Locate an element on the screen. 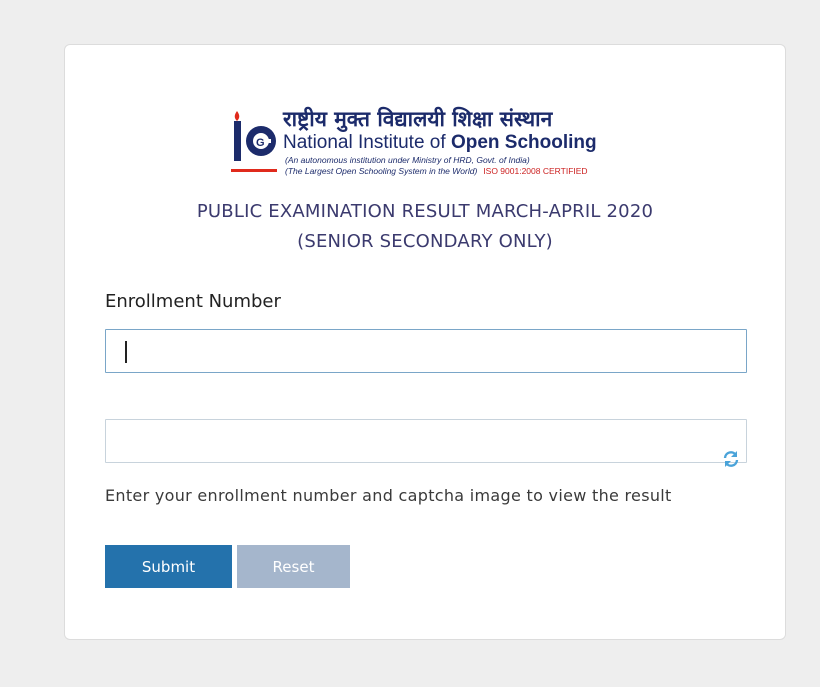 Image resolution: width=820 pixels, height=687 pixels. logo-name-bold: Open Schooling is located at coordinates (523, 142).